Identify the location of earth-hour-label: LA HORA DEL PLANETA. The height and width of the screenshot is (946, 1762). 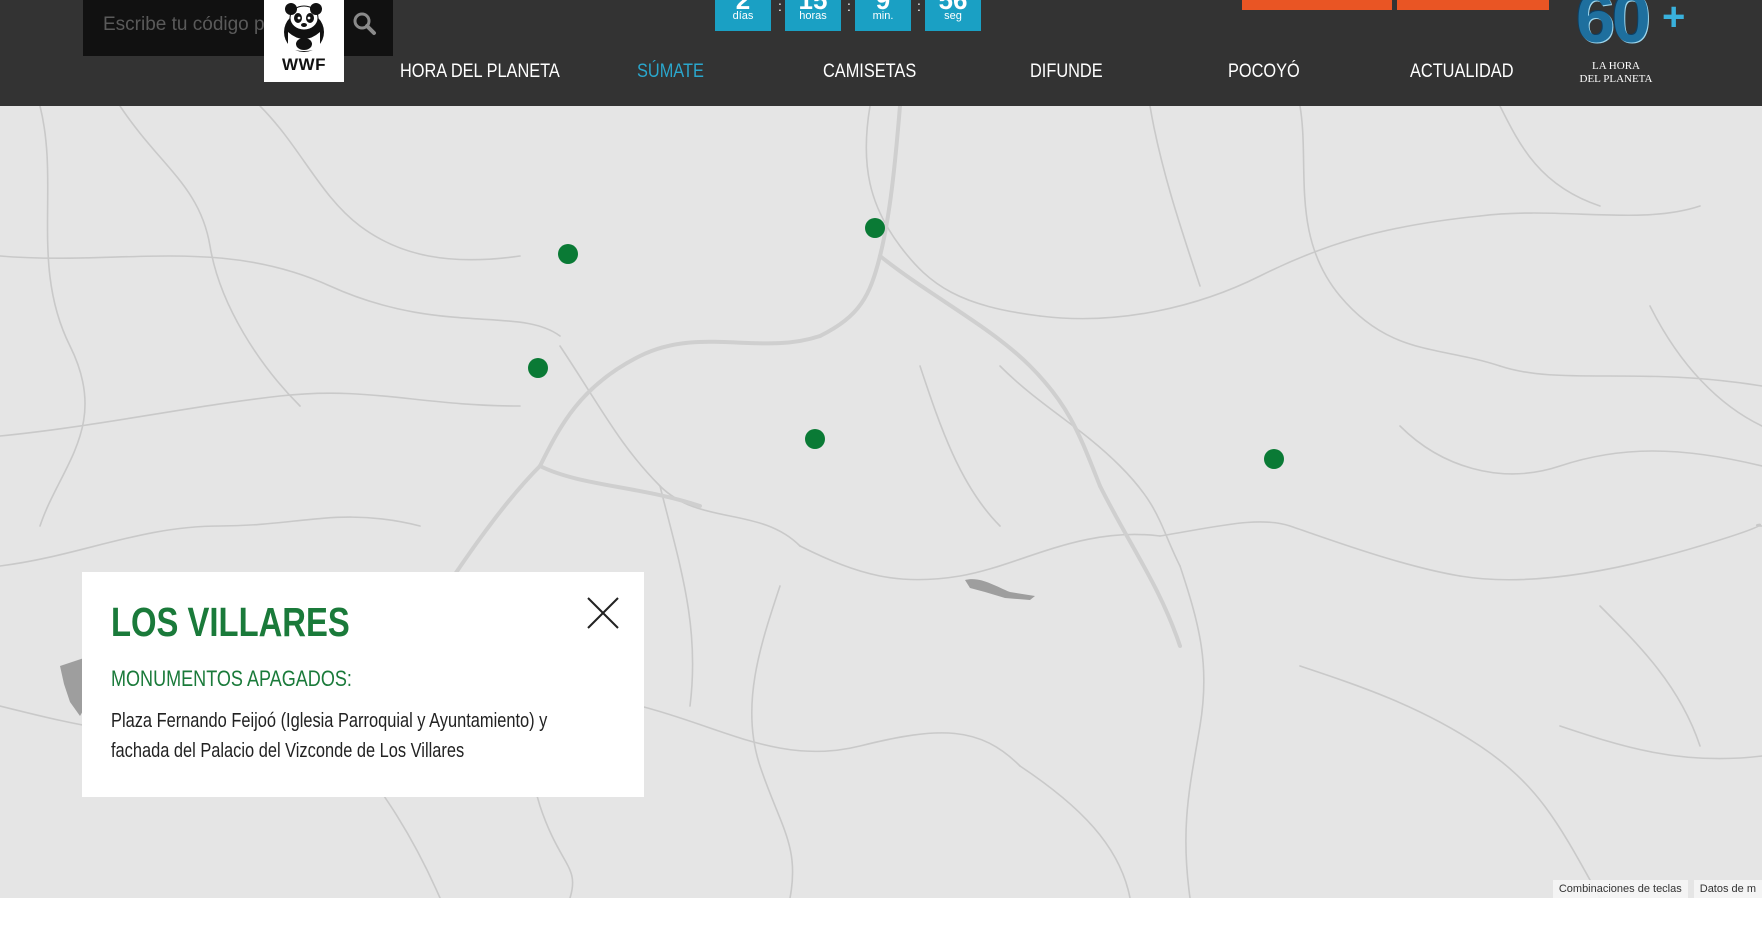
(1616, 73).